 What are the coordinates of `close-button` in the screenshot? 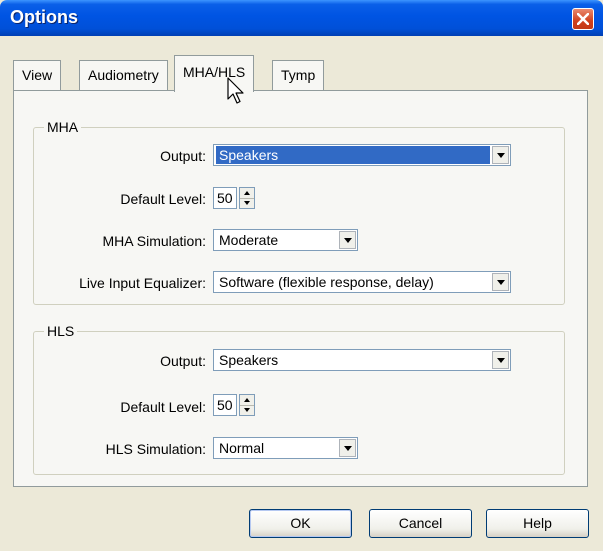 It's located at (583, 19).